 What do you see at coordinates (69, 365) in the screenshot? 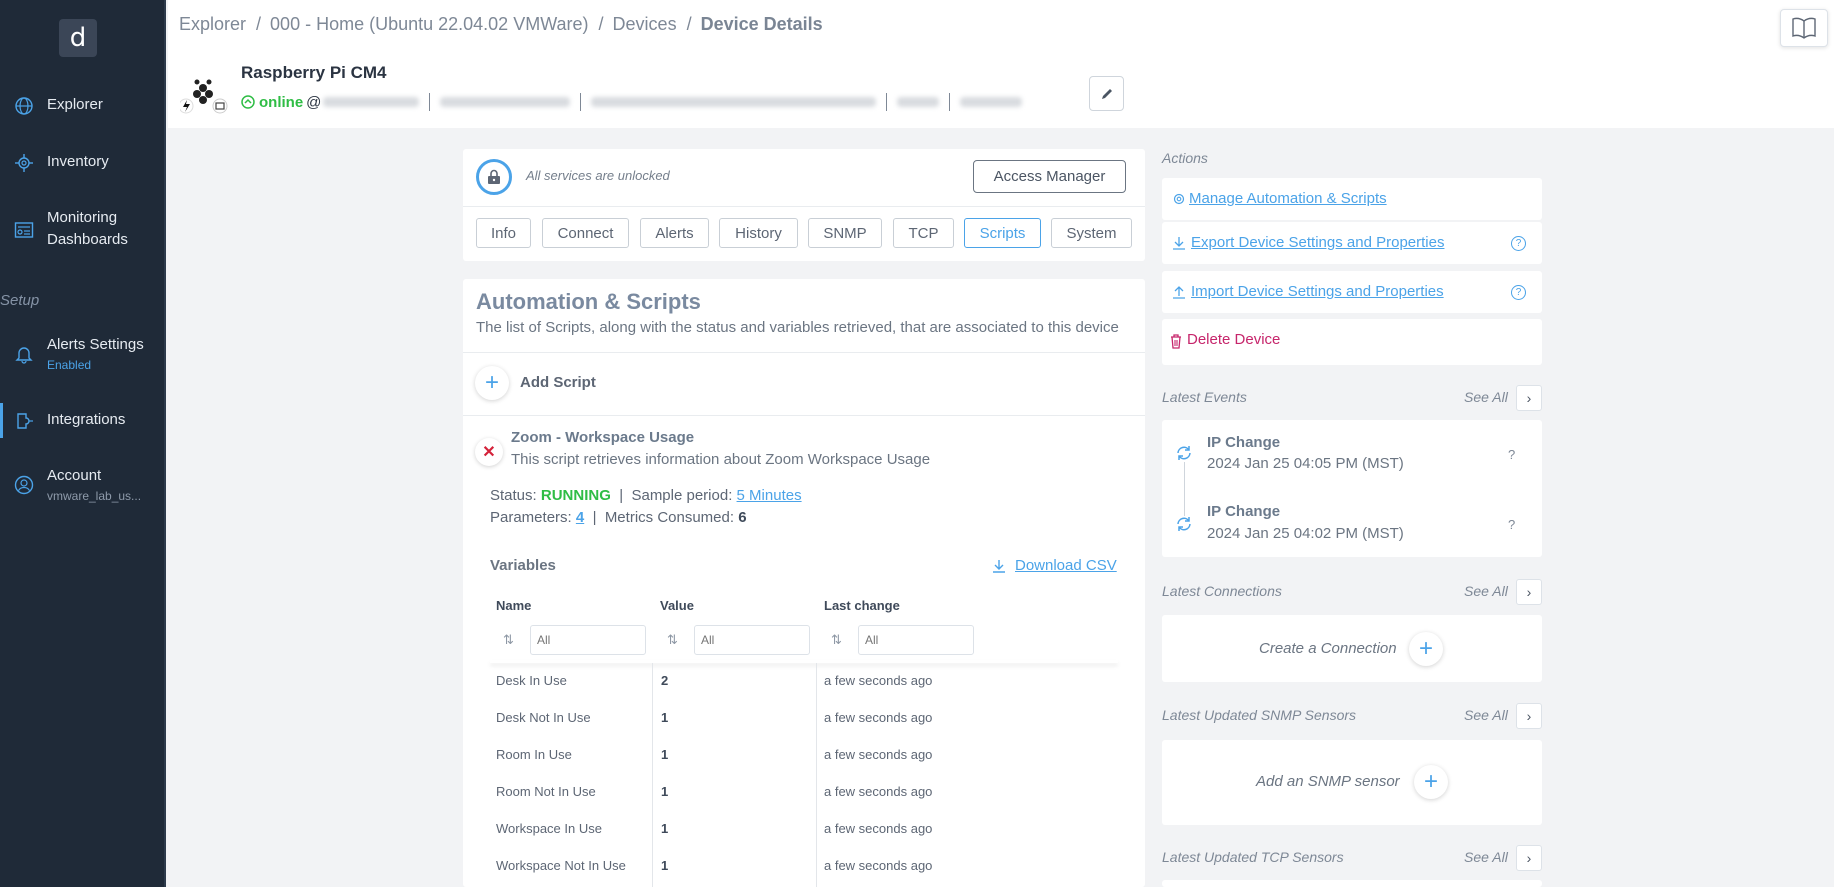
I see `alerts-enabled-status: Enabled` at bounding box center [69, 365].